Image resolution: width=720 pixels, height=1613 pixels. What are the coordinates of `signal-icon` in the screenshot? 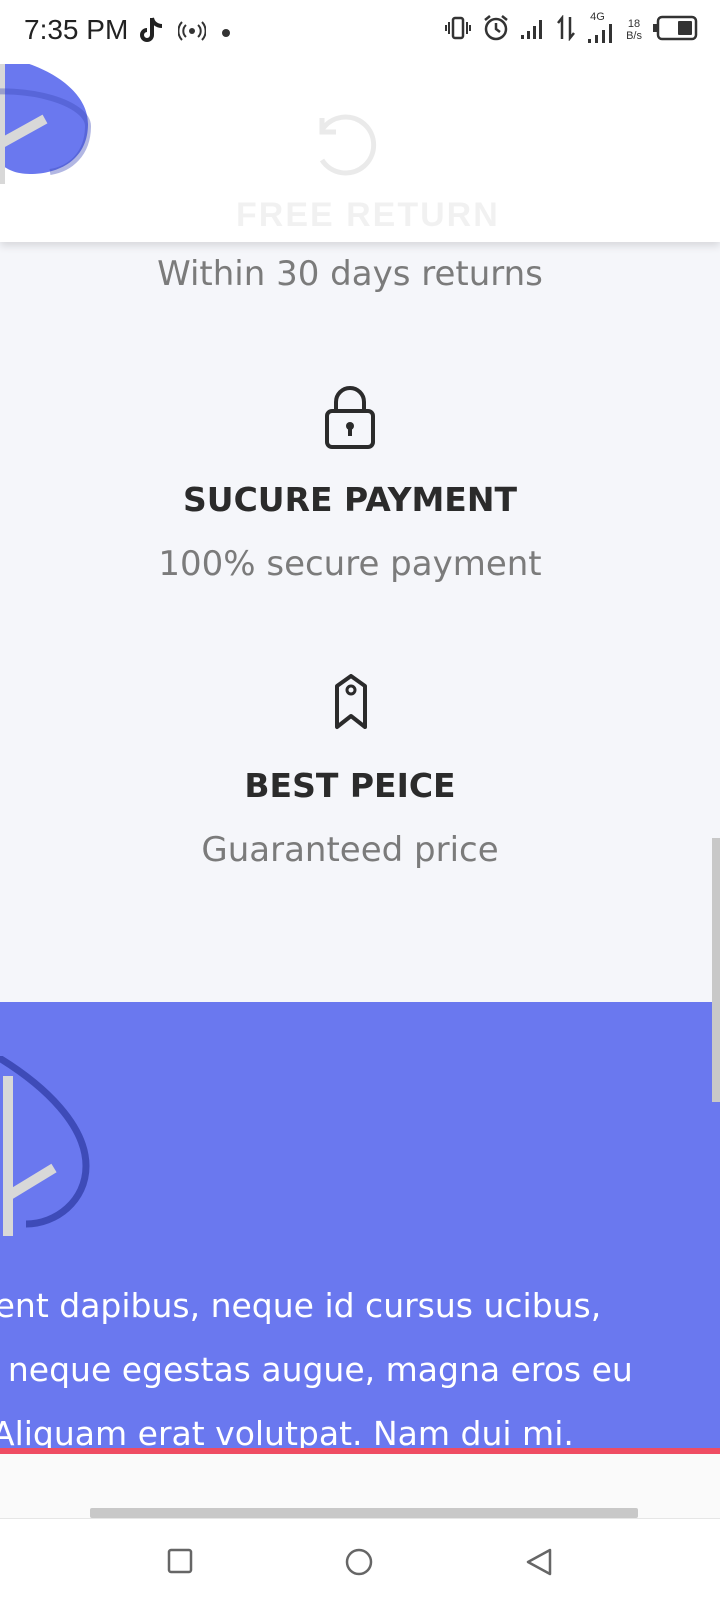 It's located at (533, 30).